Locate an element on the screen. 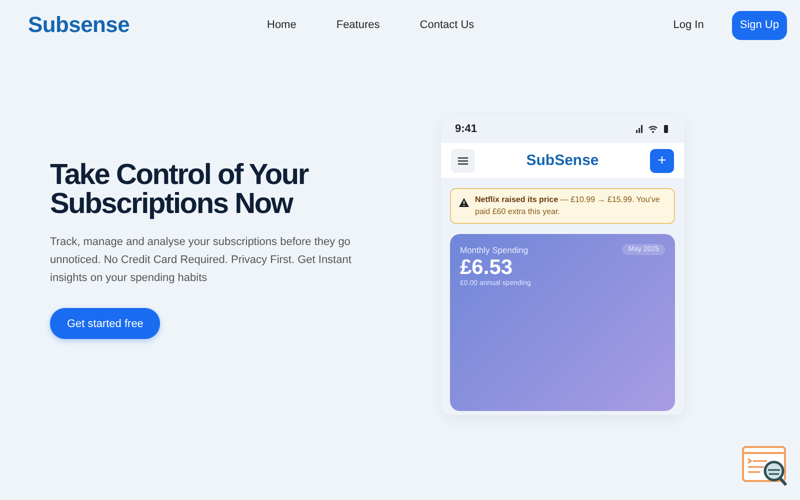 This screenshot has width=800, height=500. add-button: + is located at coordinates (662, 160).